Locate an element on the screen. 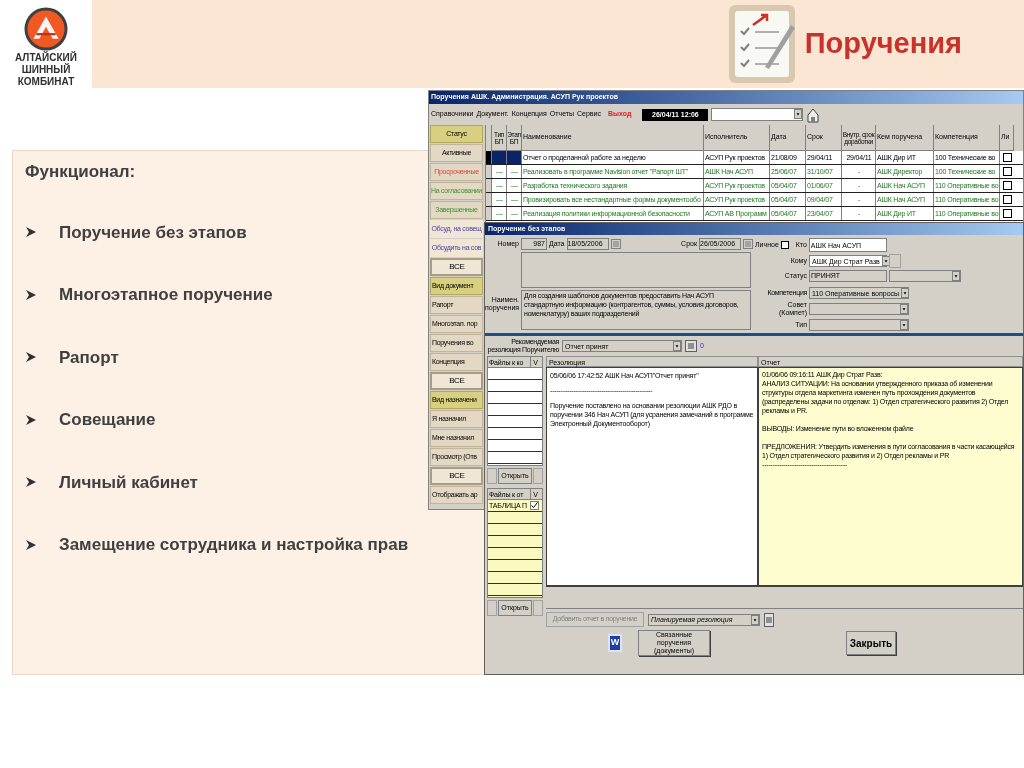  memo-field is located at coordinates (636, 270).